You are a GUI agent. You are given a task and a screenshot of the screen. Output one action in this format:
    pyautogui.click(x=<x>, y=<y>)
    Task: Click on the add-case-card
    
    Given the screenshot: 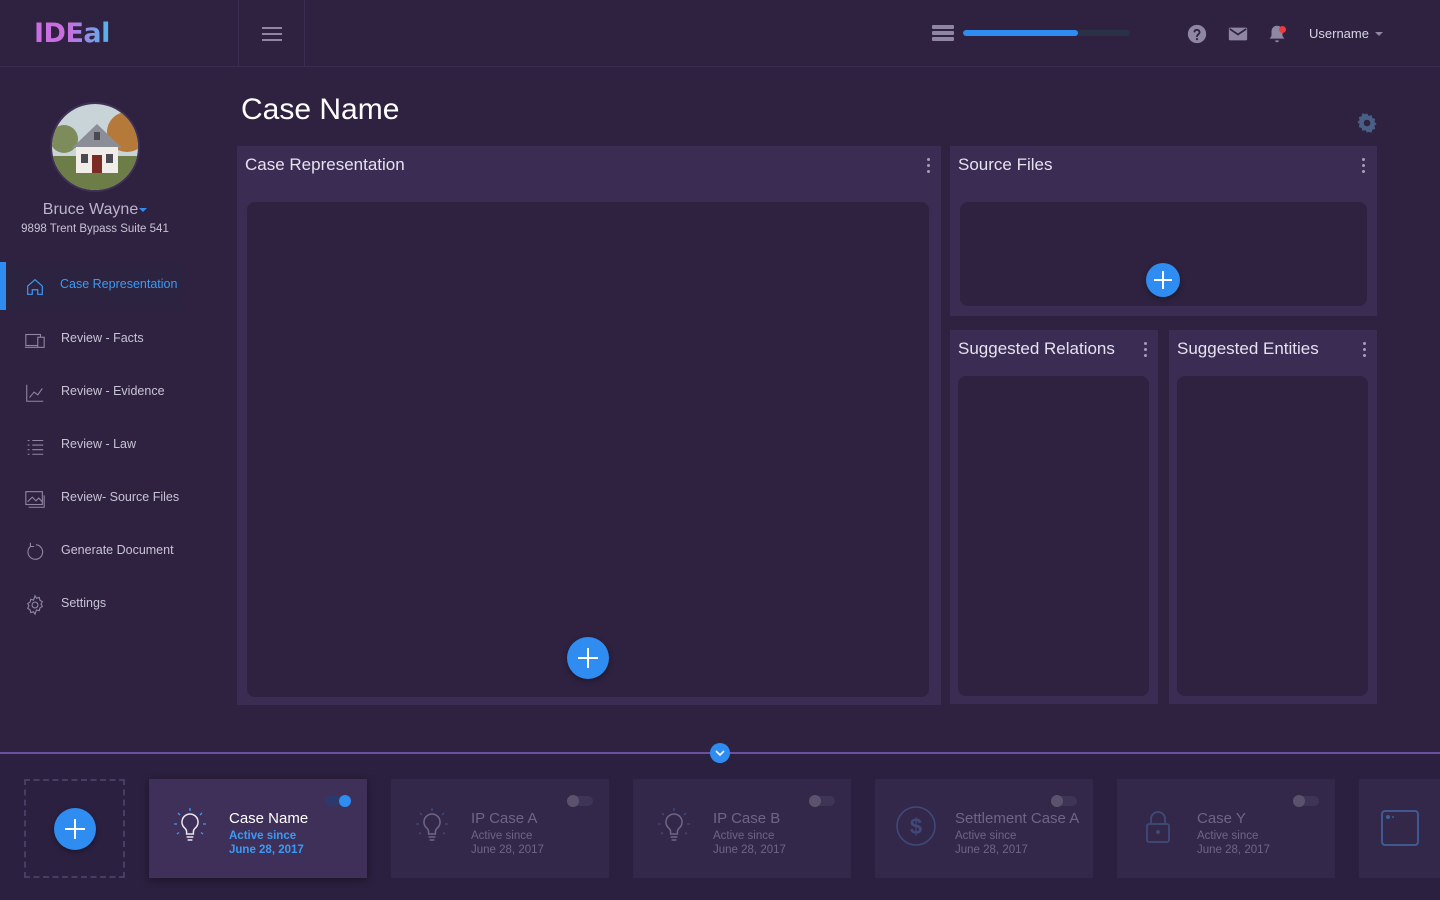 What is the action you would take?
    pyautogui.click(x=74, y=828)
    